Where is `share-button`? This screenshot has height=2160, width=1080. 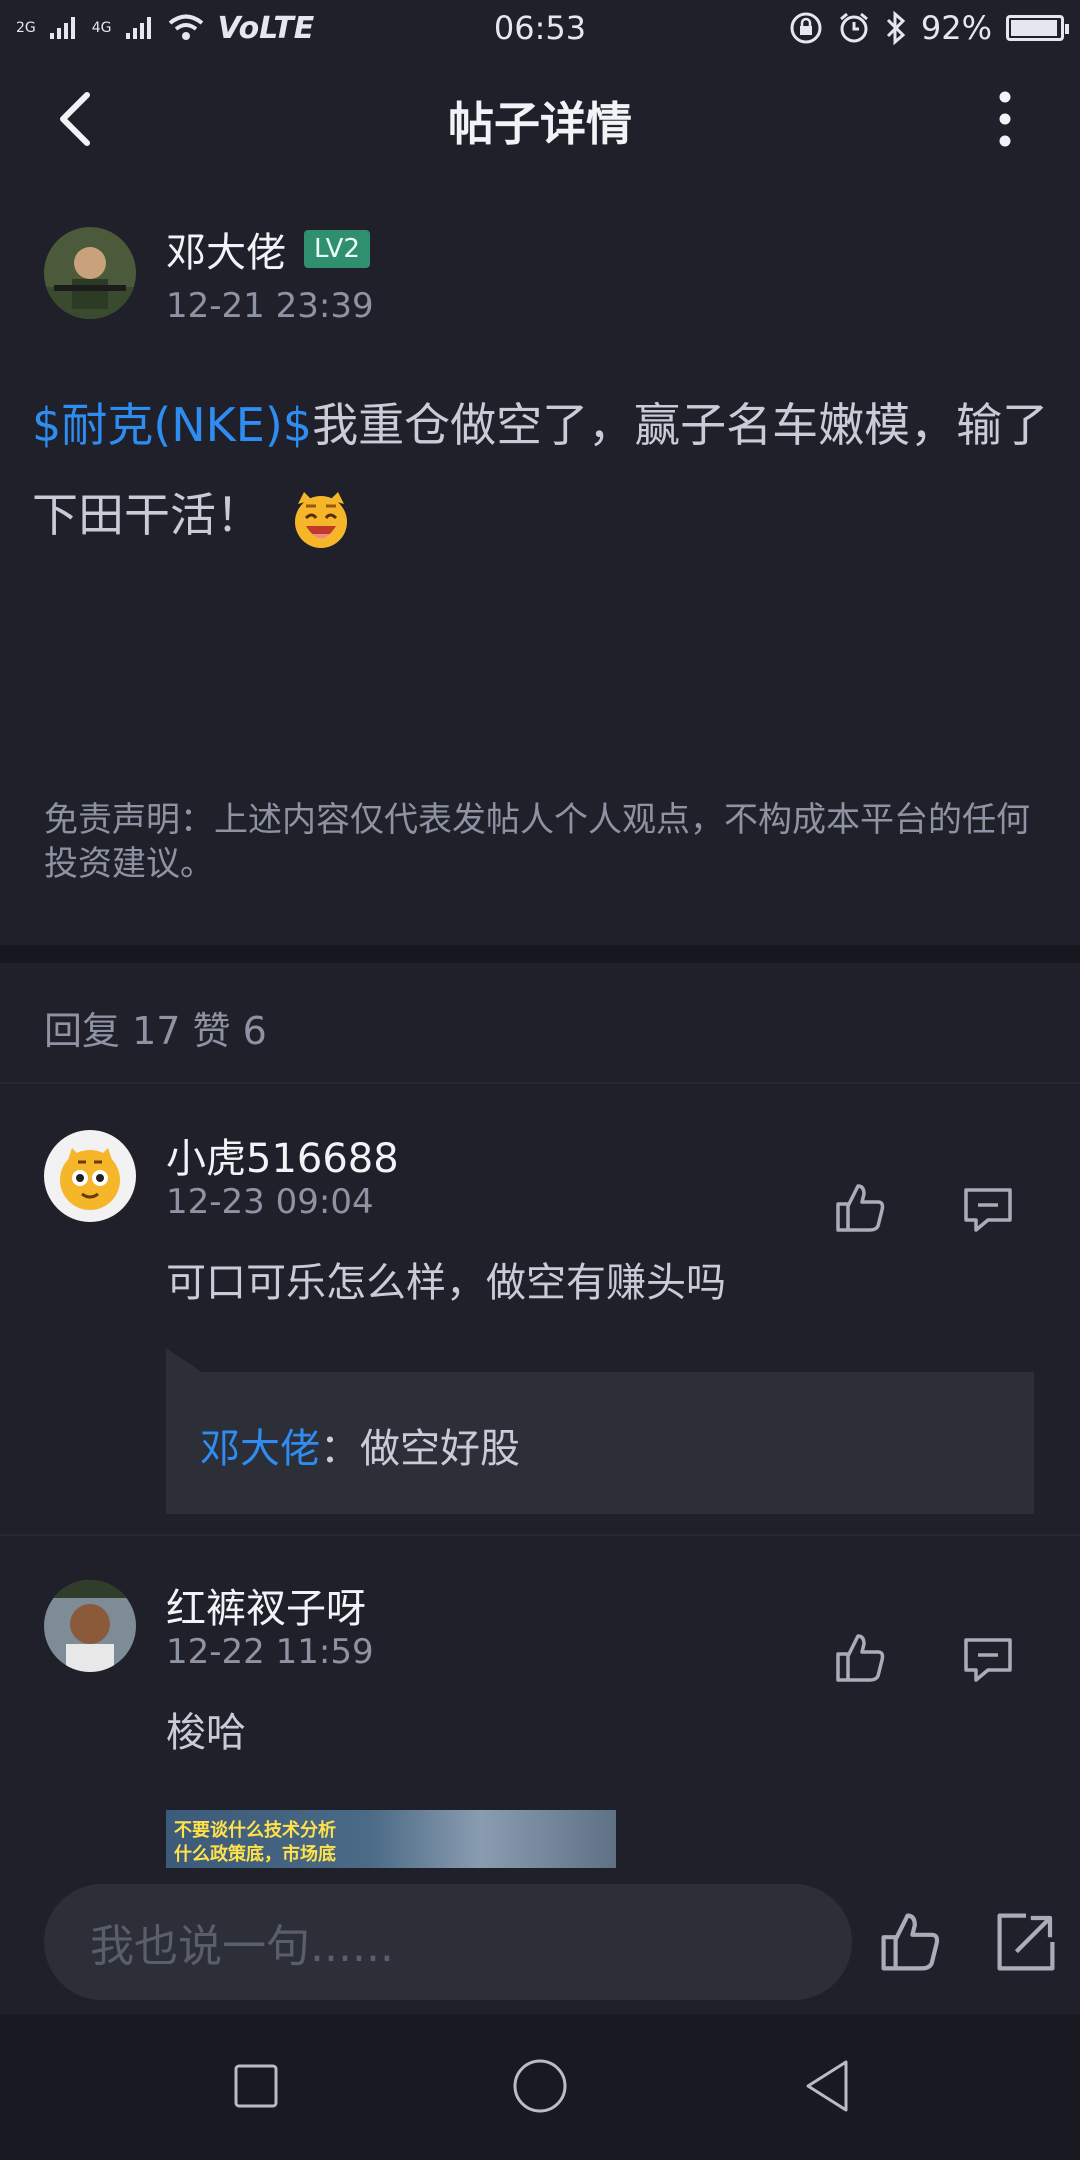
share-button is located at coordinates (1026, 1942).